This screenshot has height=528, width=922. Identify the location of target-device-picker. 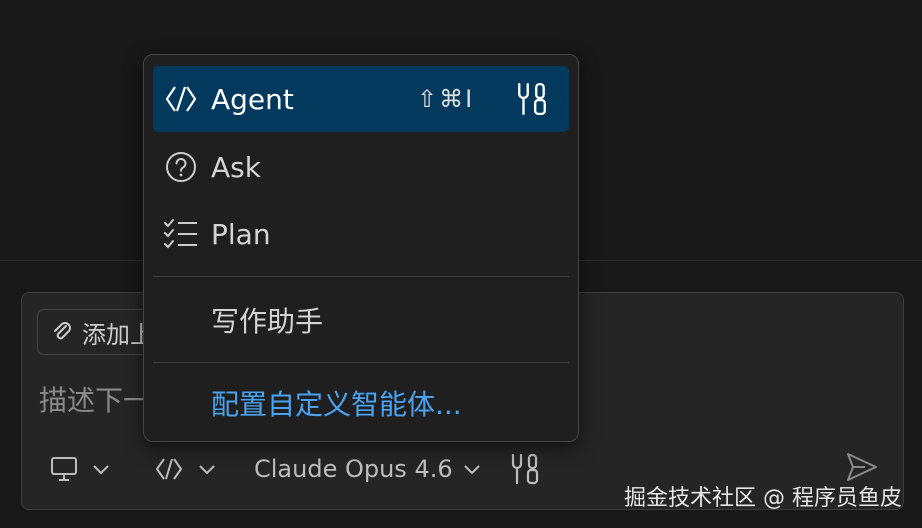
(80, 469).